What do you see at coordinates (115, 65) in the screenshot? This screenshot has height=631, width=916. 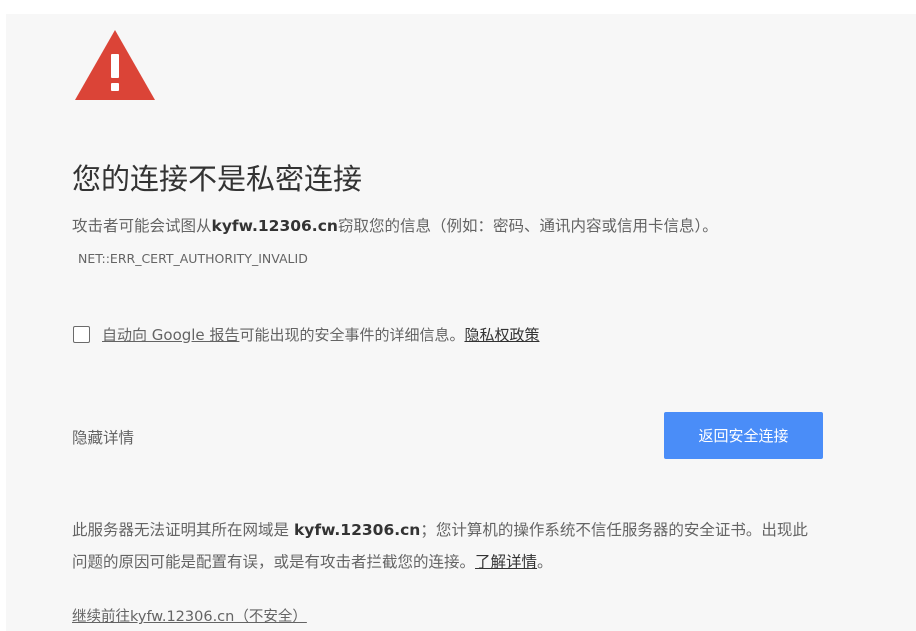 I see `warning-triangle-icon` at bounding box center [115, 65].